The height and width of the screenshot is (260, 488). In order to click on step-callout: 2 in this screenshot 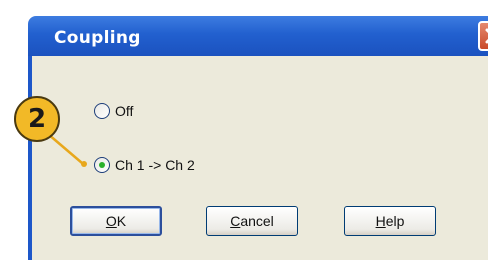, I will do `click(37, 119)`.